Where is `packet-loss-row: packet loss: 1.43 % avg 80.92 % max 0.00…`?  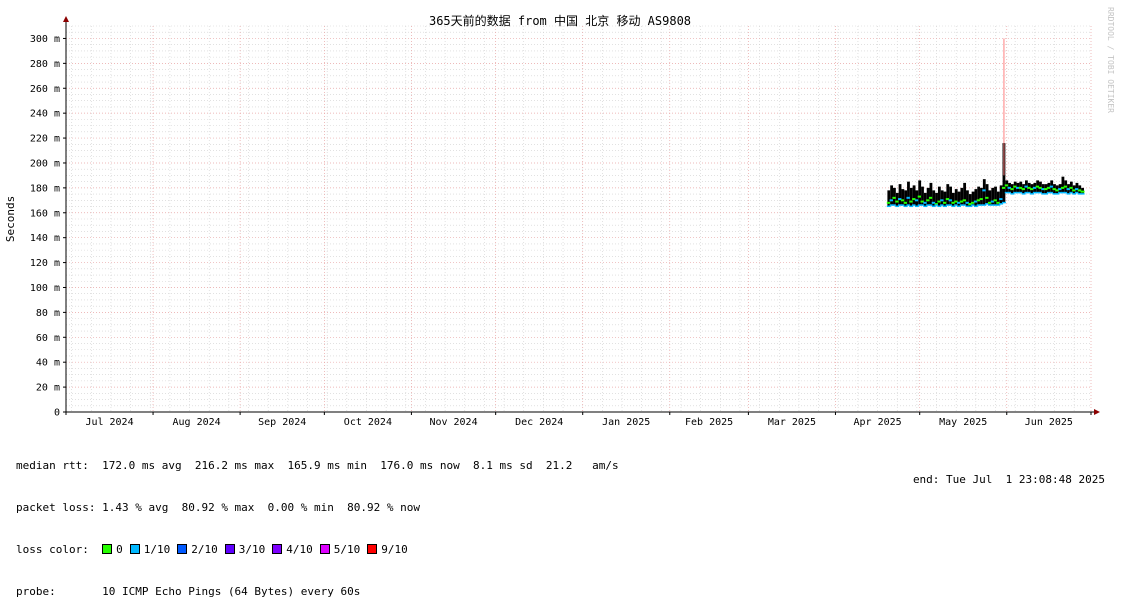 packet-loss-row: packet loss: 1.43 % avg 80.92 % max 0.00… is located at coordinates (317, 508).